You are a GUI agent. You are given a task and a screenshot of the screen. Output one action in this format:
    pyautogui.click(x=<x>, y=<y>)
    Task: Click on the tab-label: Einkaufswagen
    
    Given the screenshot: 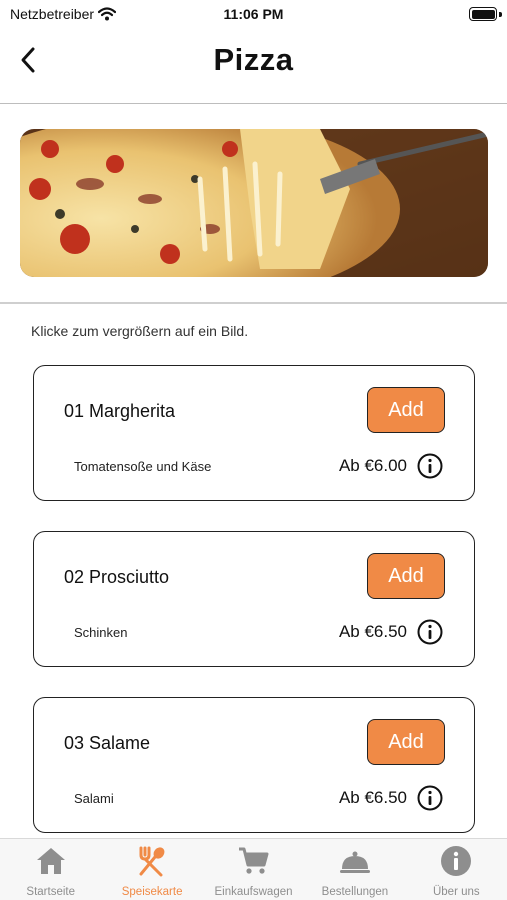 What is the action you would take?
    pyautogui.click(x=253, y=892)
    